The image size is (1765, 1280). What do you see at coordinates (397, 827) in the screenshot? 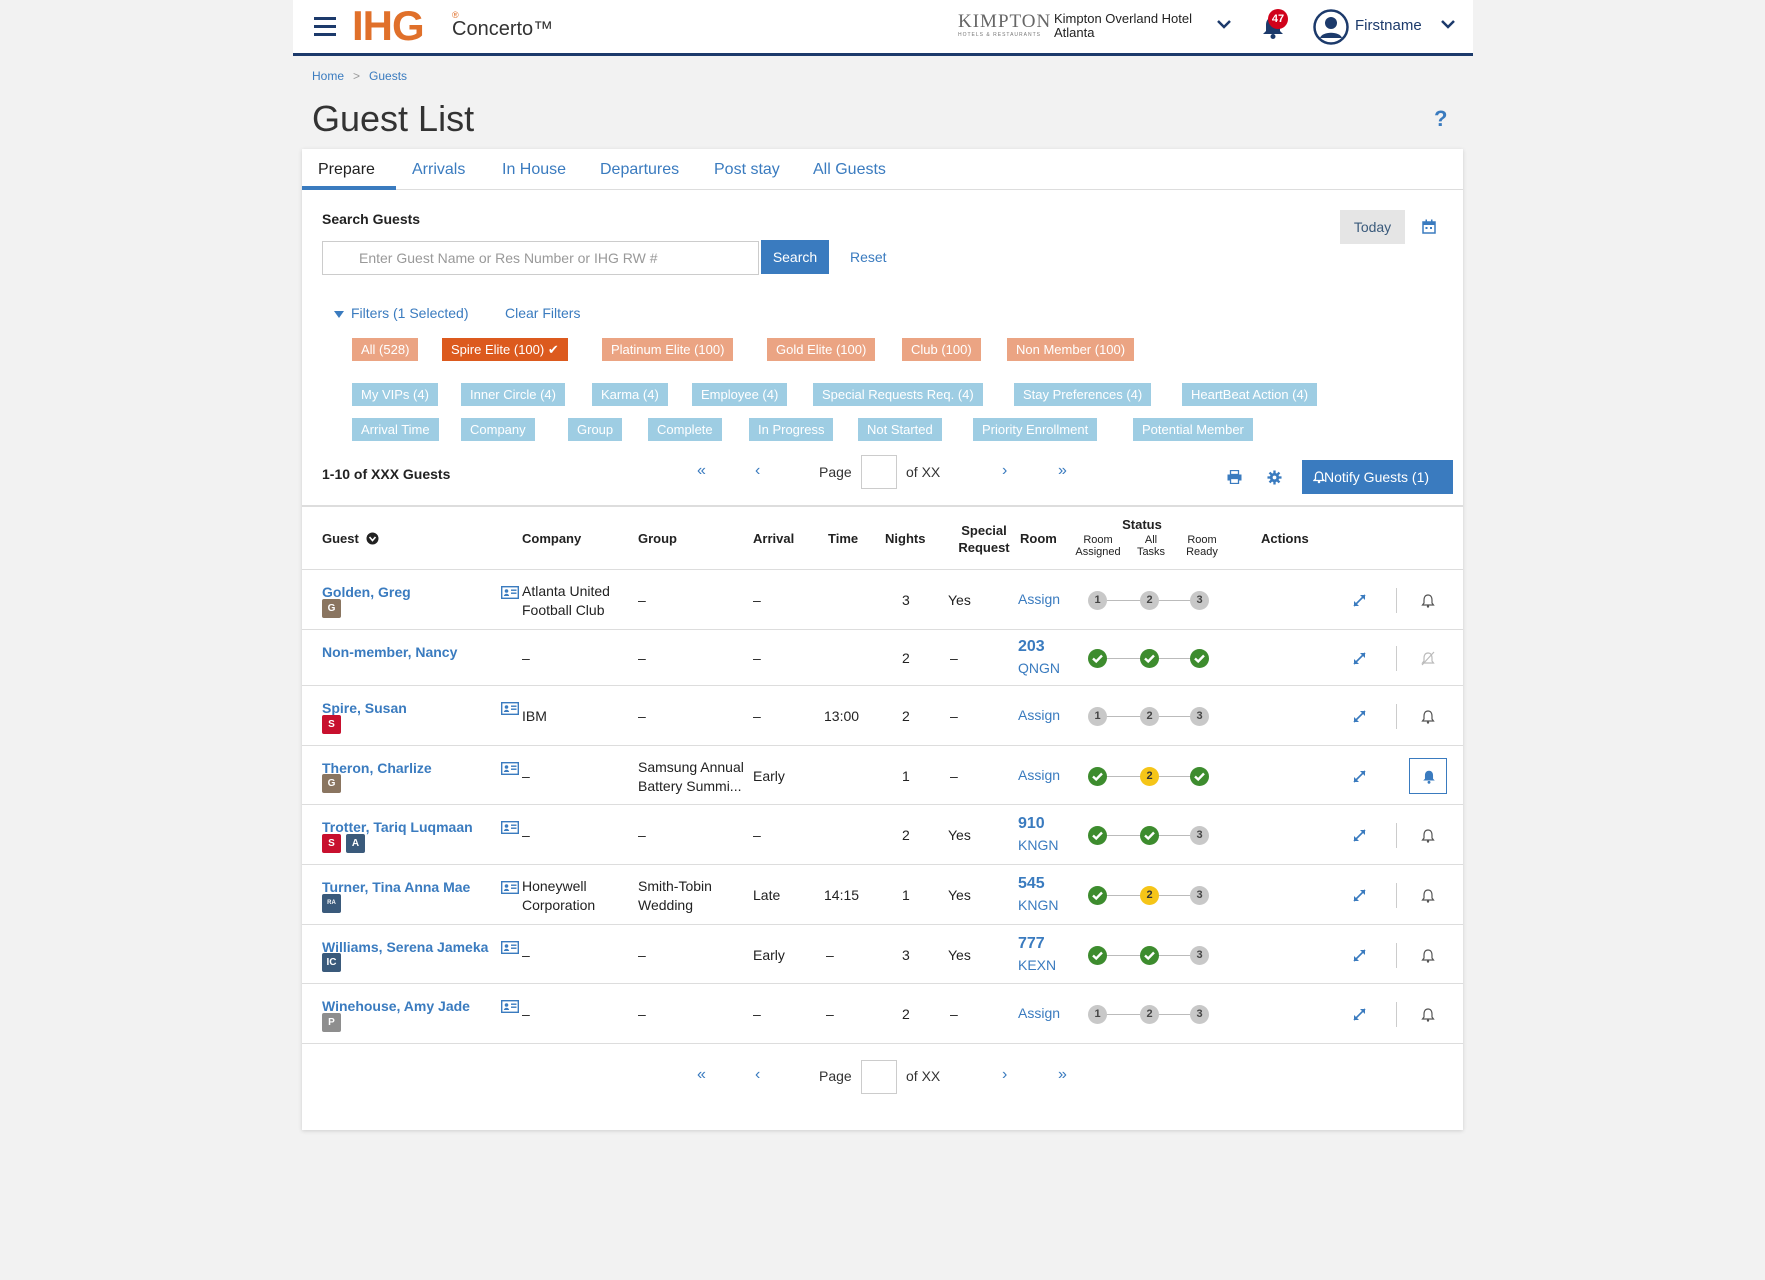
I see `guest-name-link: Trotter, Tariq Luqmaan` at bounding box center [397, 827].